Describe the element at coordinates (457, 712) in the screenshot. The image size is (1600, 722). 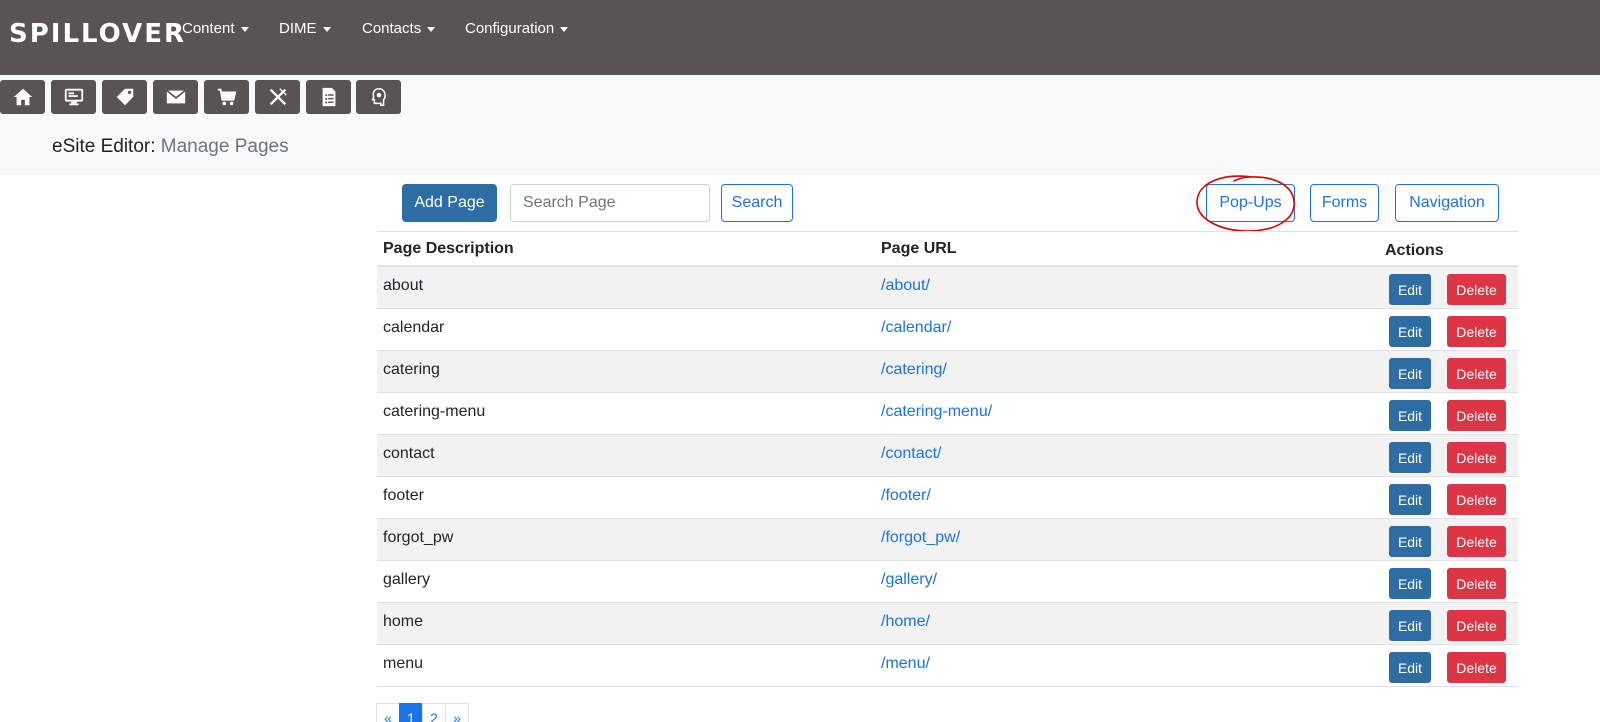
I see `pagination-next: »` at that location.